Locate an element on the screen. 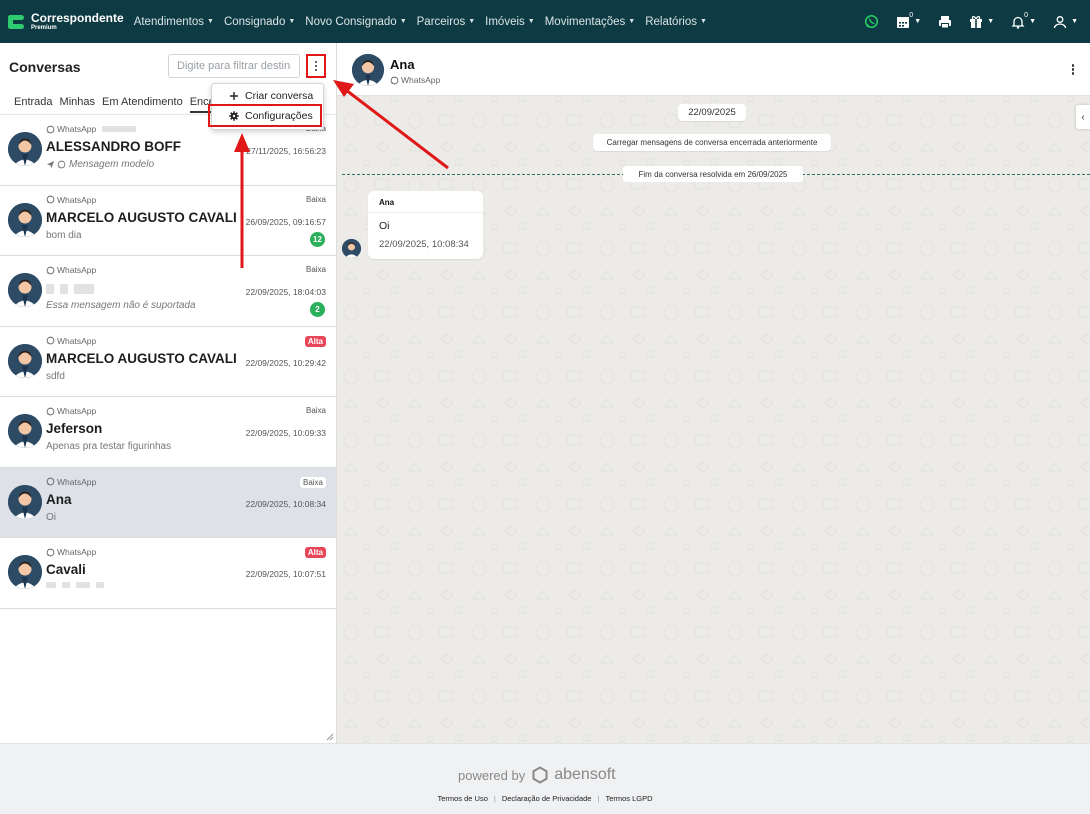 This screenshot has height=814, width=1090. brand-subtitle: Premium is located at coordinates (44, 28).